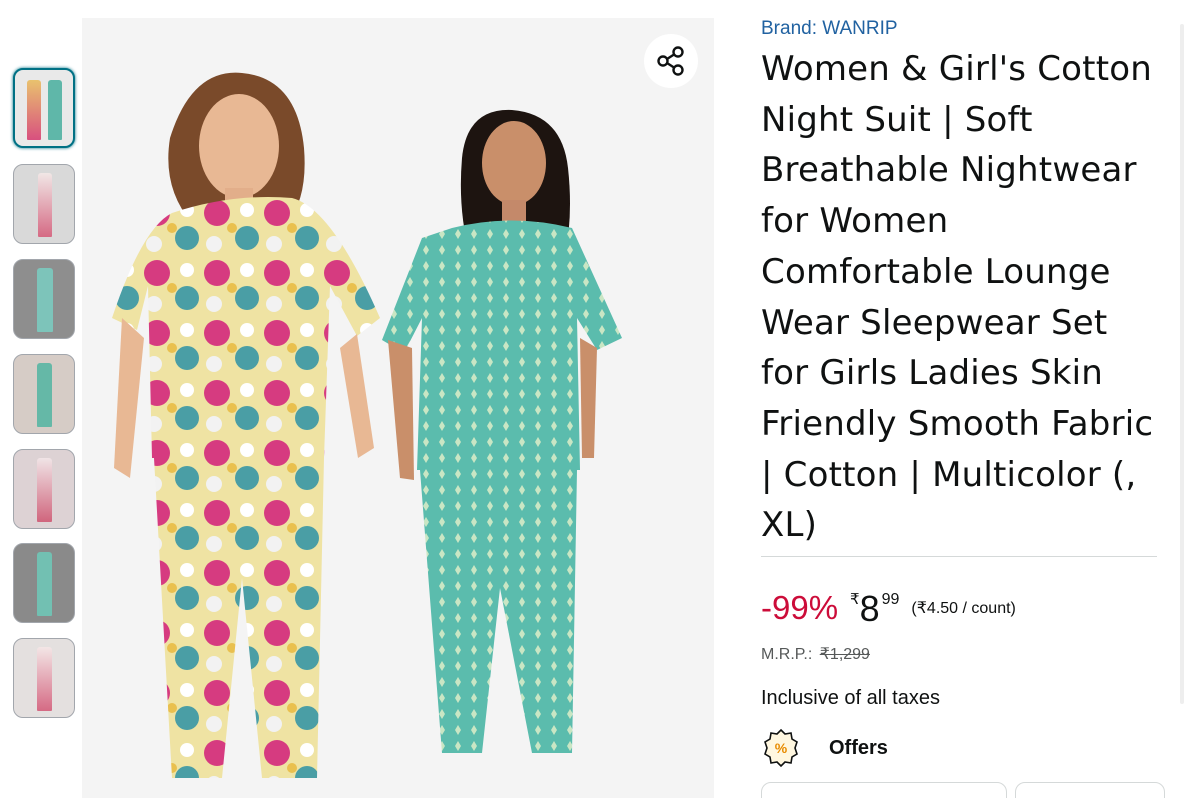  I want to click on thumbnail-teal-gray-bg, so click(44, 299).